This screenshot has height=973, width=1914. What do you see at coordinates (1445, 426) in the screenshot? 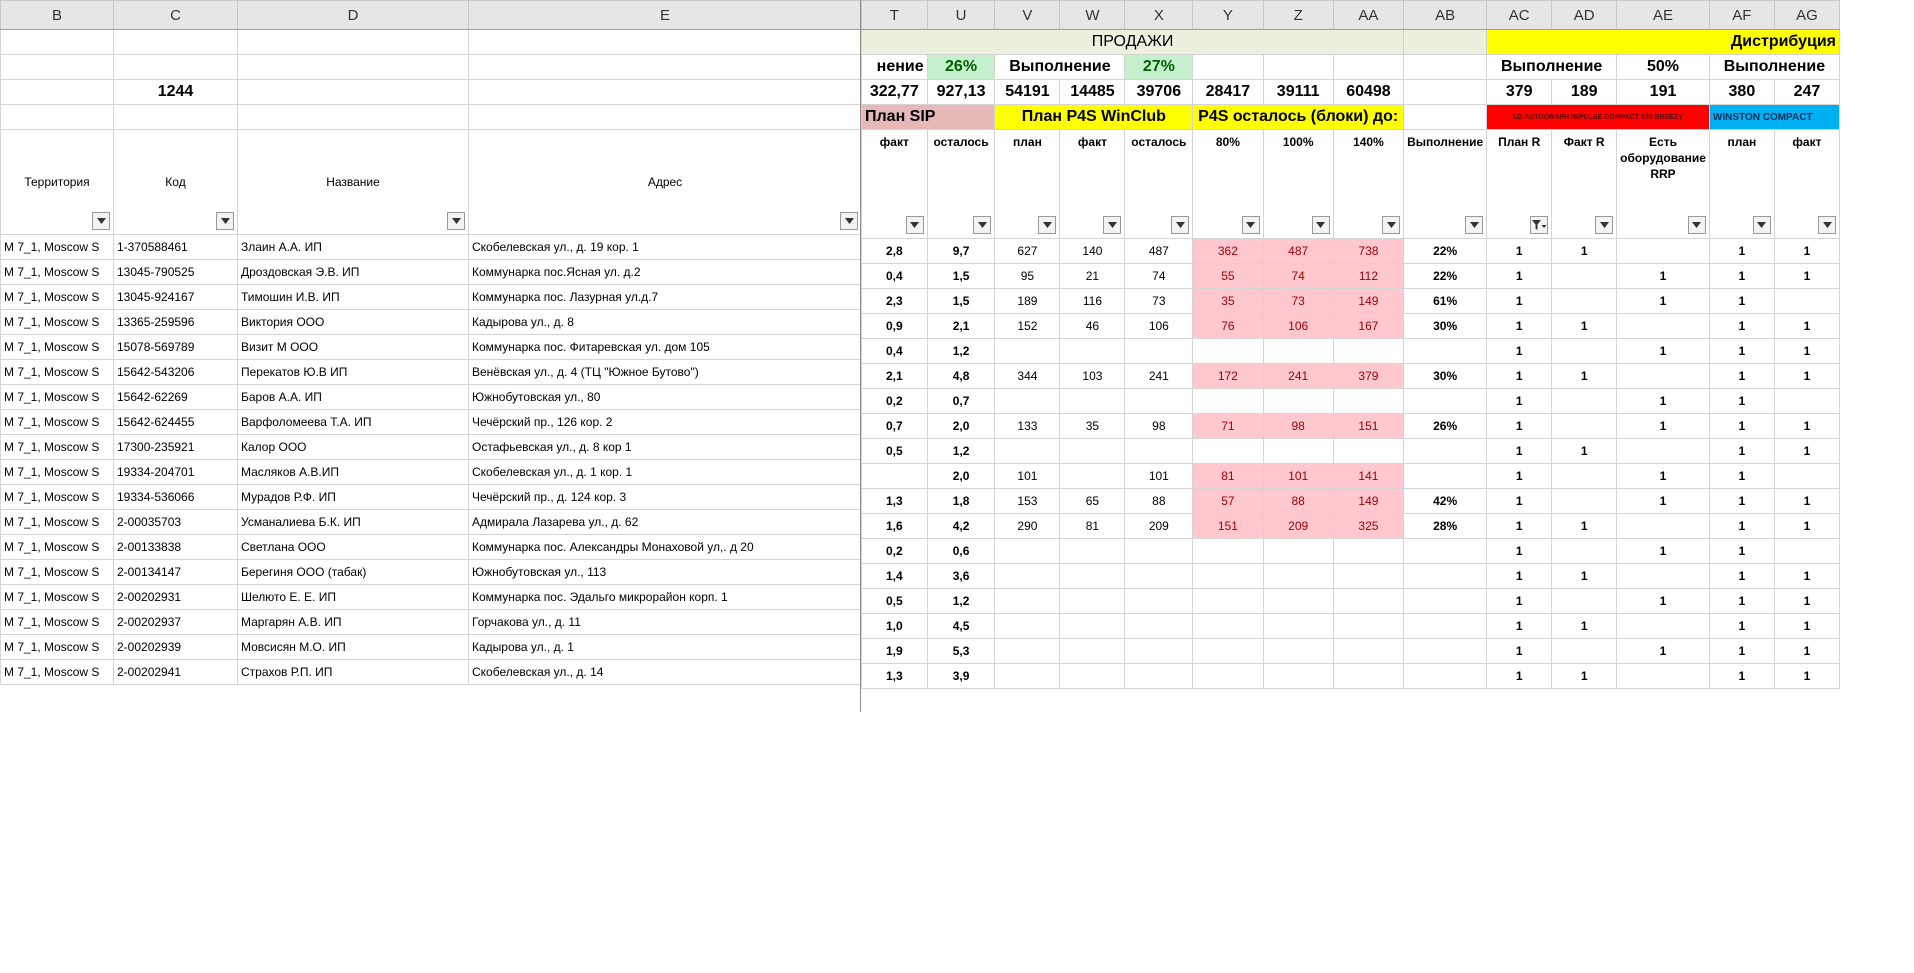
I see `value-cell: 26%` at bounding box center [1445, 426].